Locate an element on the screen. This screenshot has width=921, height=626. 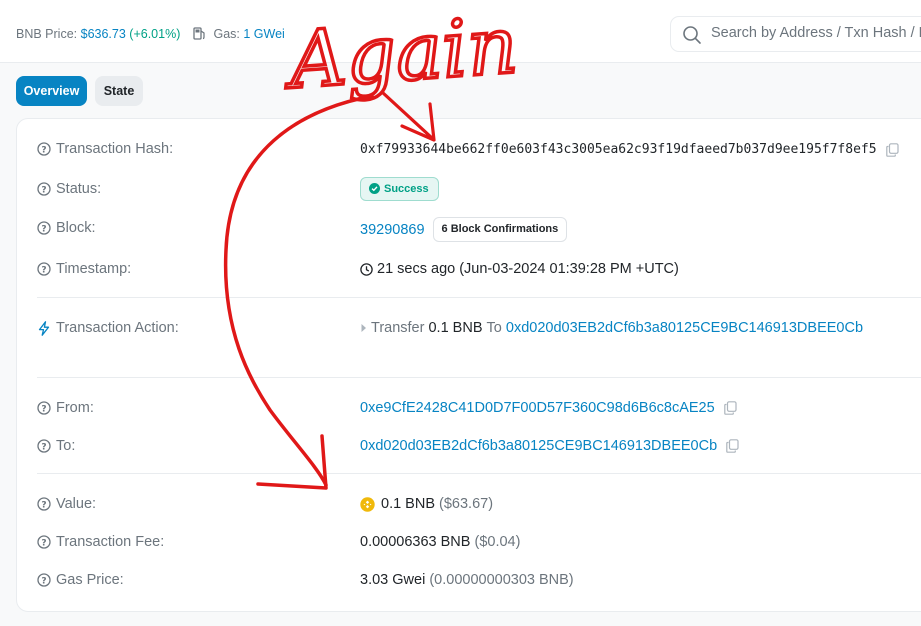
block-label-row: ? Block: is located at coordinates (66, 228).